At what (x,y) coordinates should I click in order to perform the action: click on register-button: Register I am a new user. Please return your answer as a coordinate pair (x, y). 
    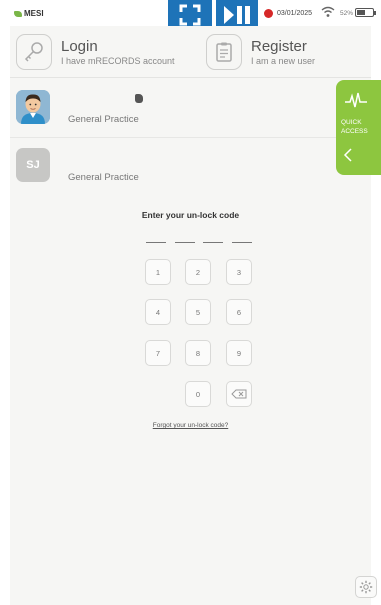
    Looking at the image, I should click on (260, 52).